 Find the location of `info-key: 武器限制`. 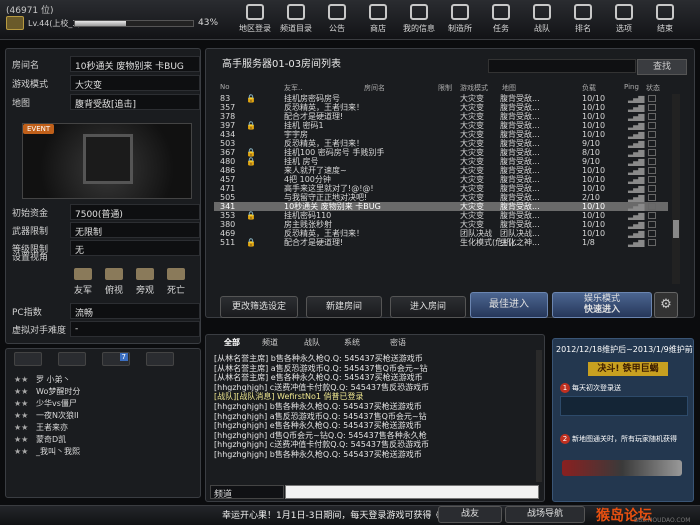

info-key: 武器限制 is located at coordinates (30, 232).